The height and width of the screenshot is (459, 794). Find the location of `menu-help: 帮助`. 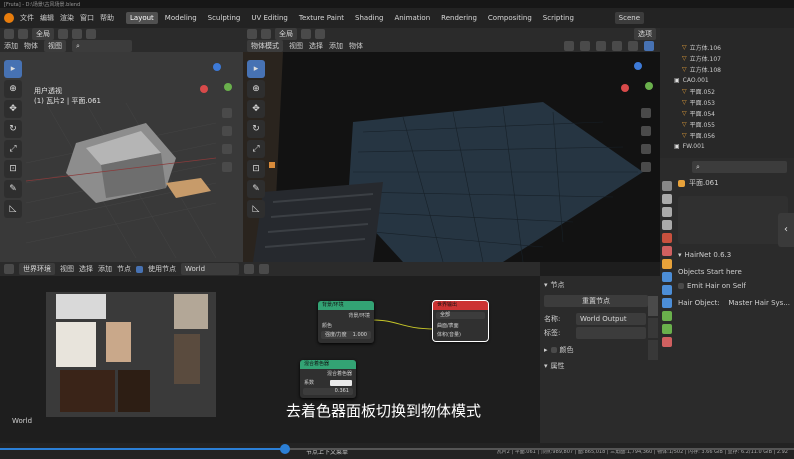

menu-help: 帮助 is located at coordinates (107, 18).